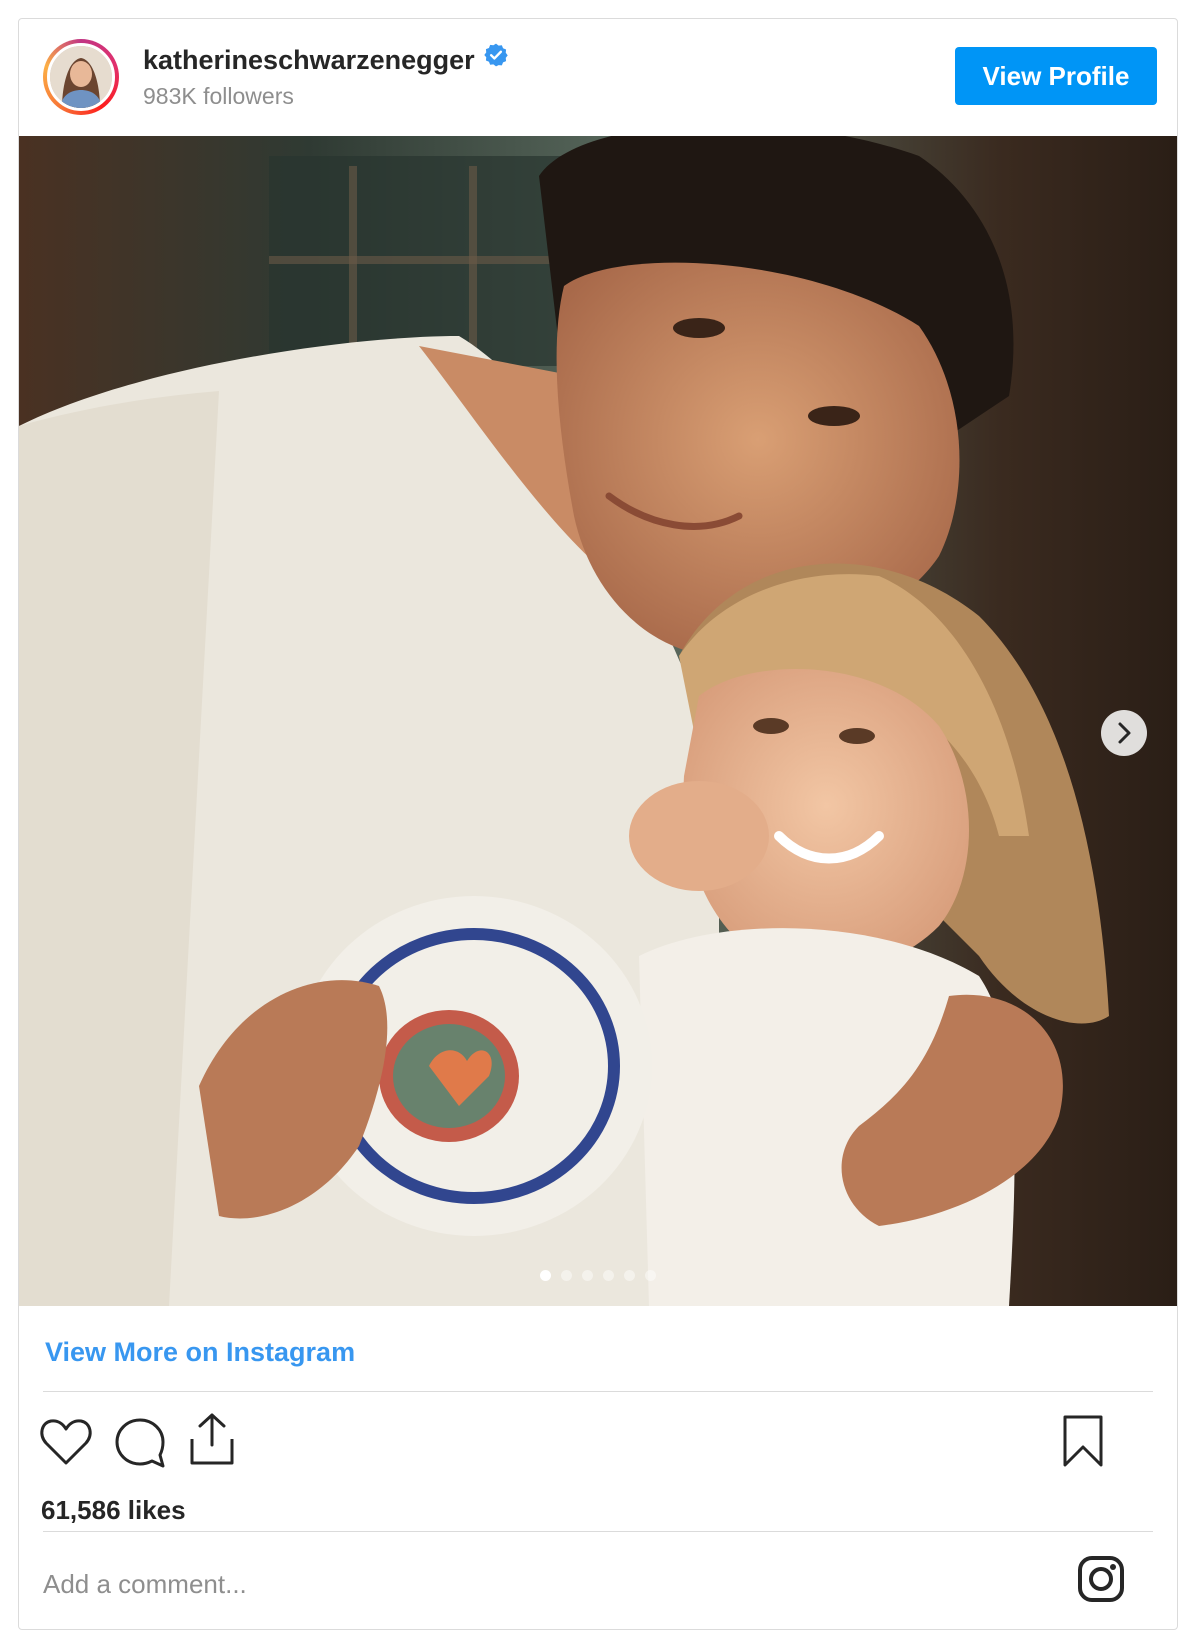 The image size is (1200, 1642). Describe the element at coordinates (598, 1275) in the screenshot. I see `carousel-indicator` at that location.